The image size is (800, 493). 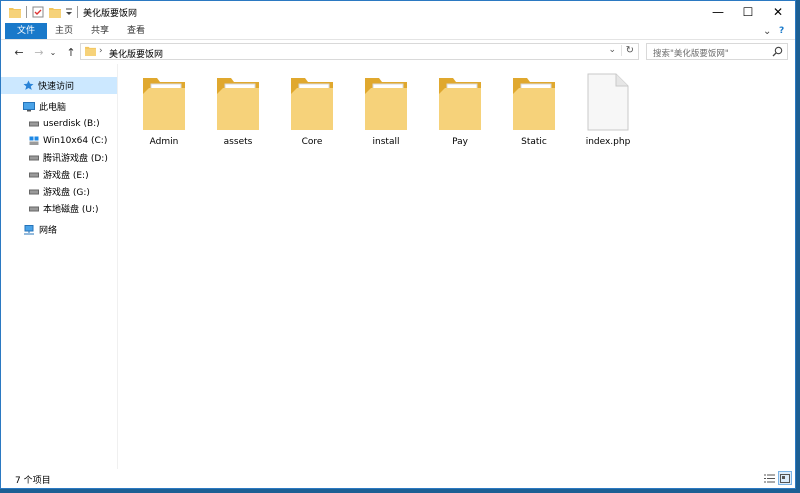 I want to click on nav-item-label: userdisk (B:), so click(x=71, y=123).